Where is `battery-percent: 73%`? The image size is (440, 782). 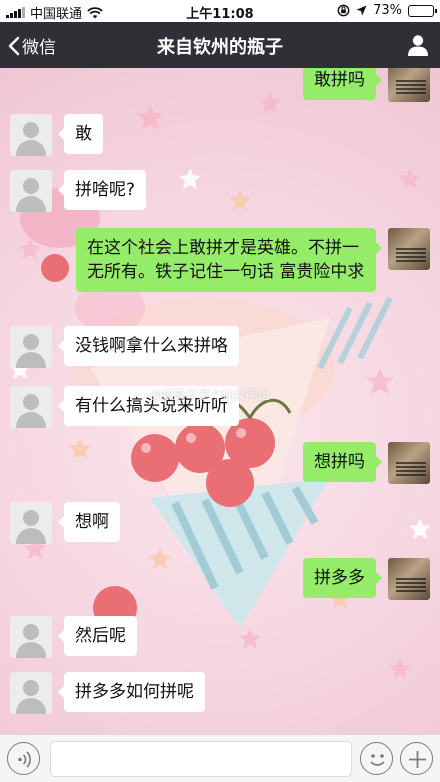 battery-percent: 73% is located at coordinates (387, 10).